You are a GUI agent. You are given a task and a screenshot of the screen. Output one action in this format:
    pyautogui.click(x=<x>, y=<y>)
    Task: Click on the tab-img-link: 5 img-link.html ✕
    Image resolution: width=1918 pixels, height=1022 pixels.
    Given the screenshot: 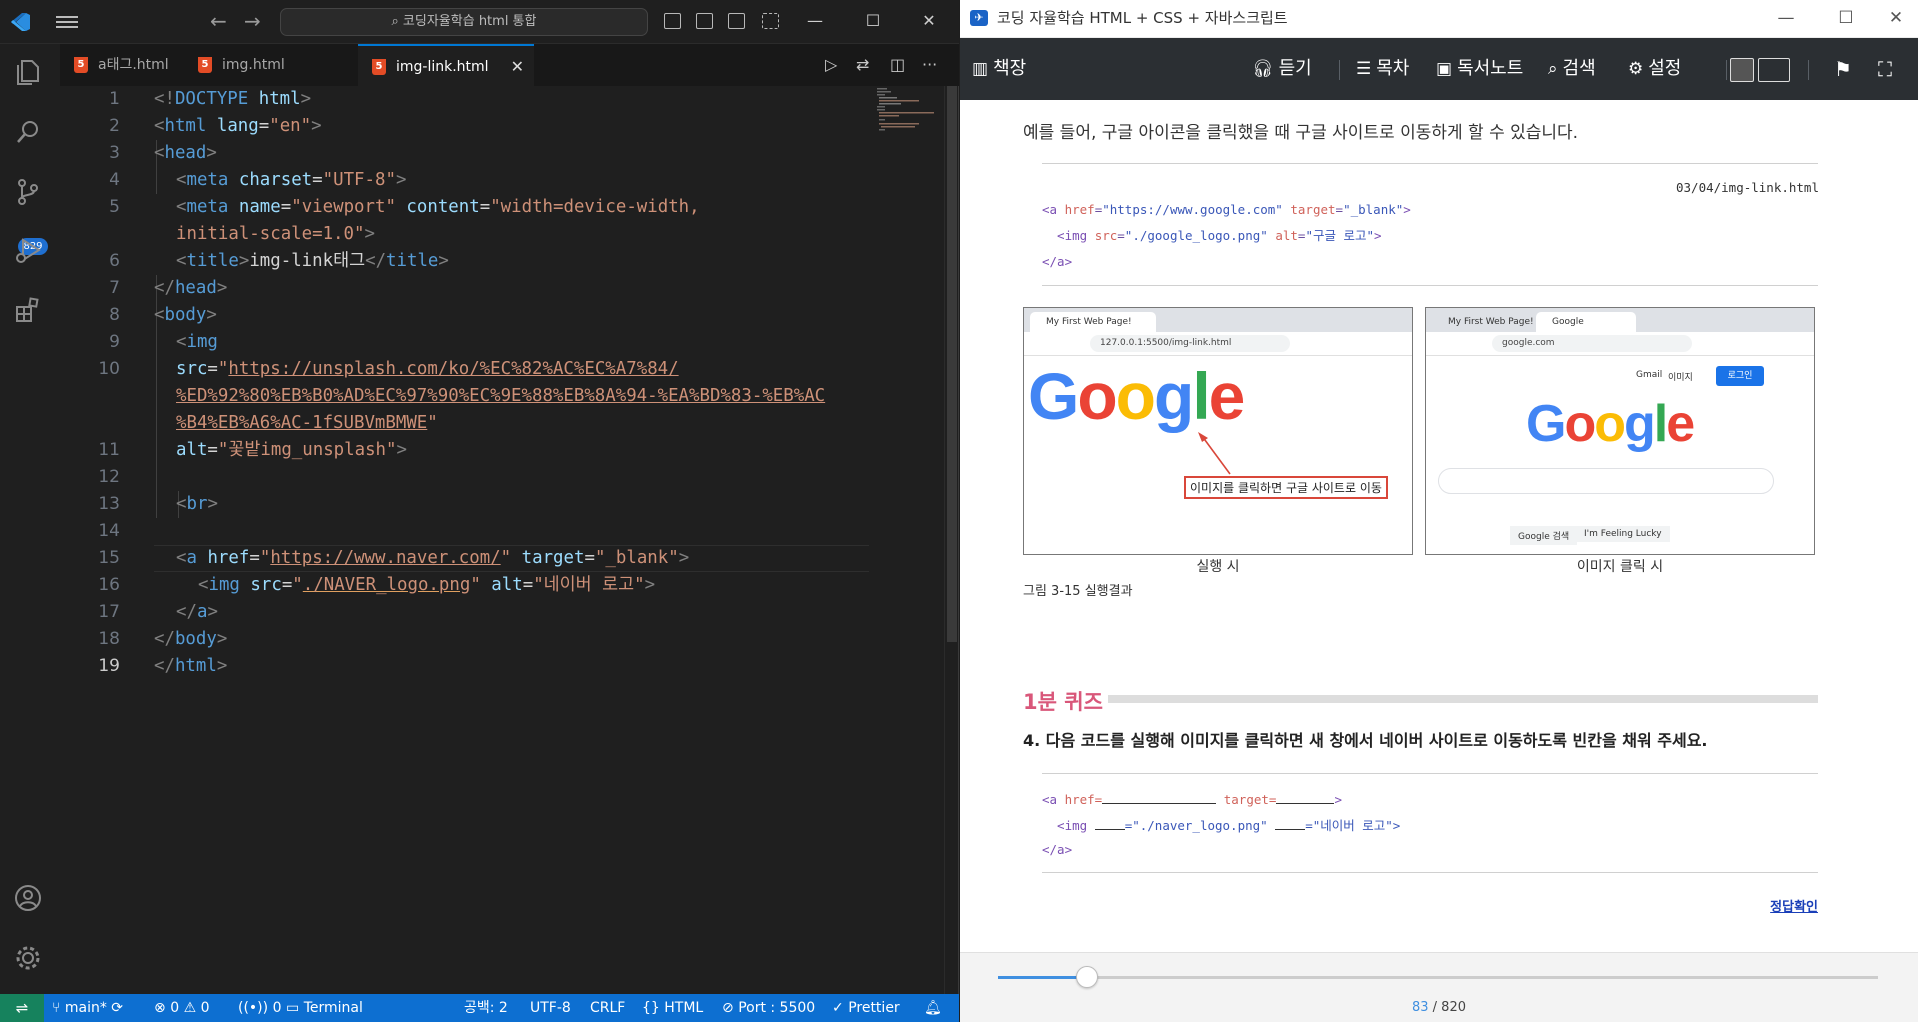 What is the action you would take?
    pyautogui.click(x=446, y=65)
    